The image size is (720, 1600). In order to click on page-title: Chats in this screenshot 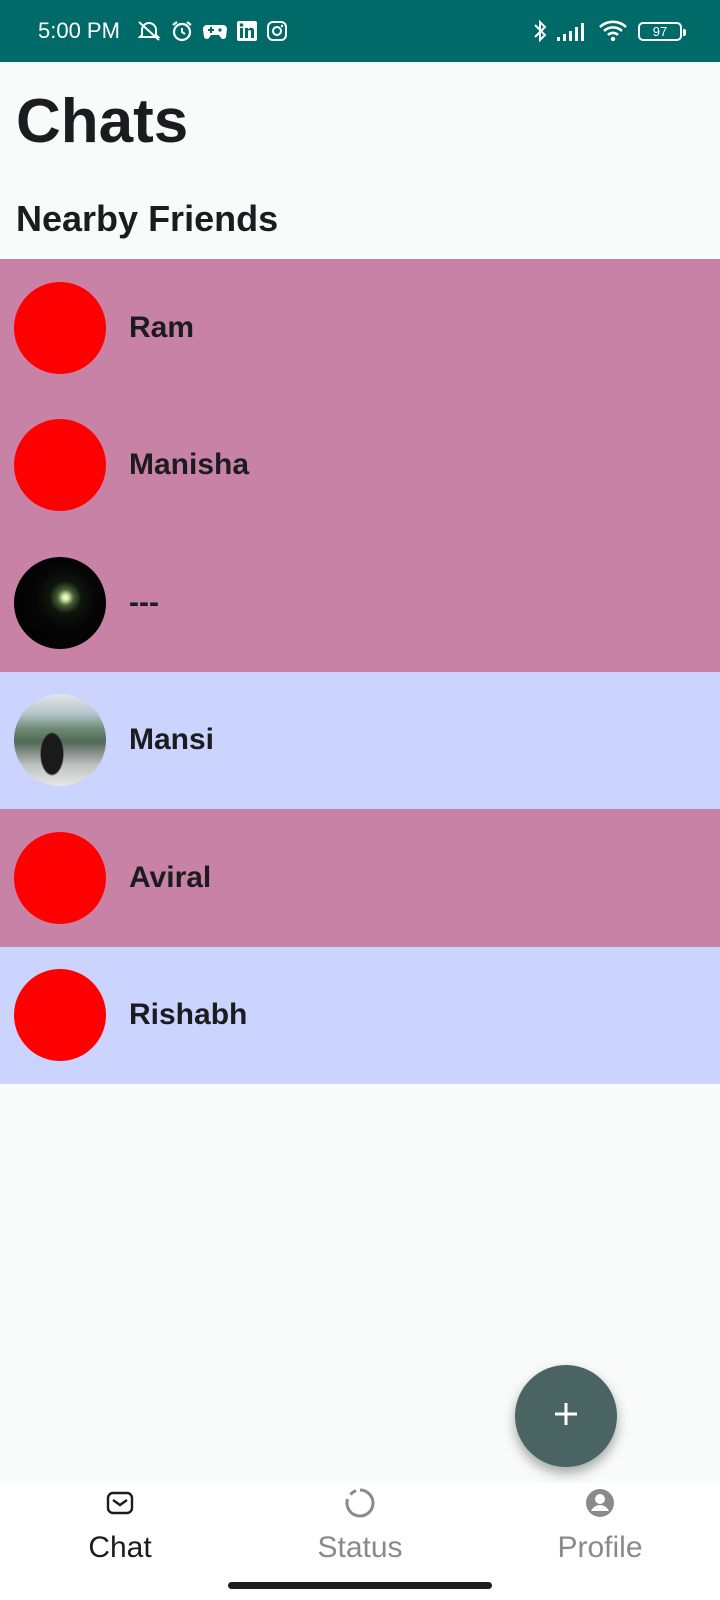, I will do `click(102, 121)`.